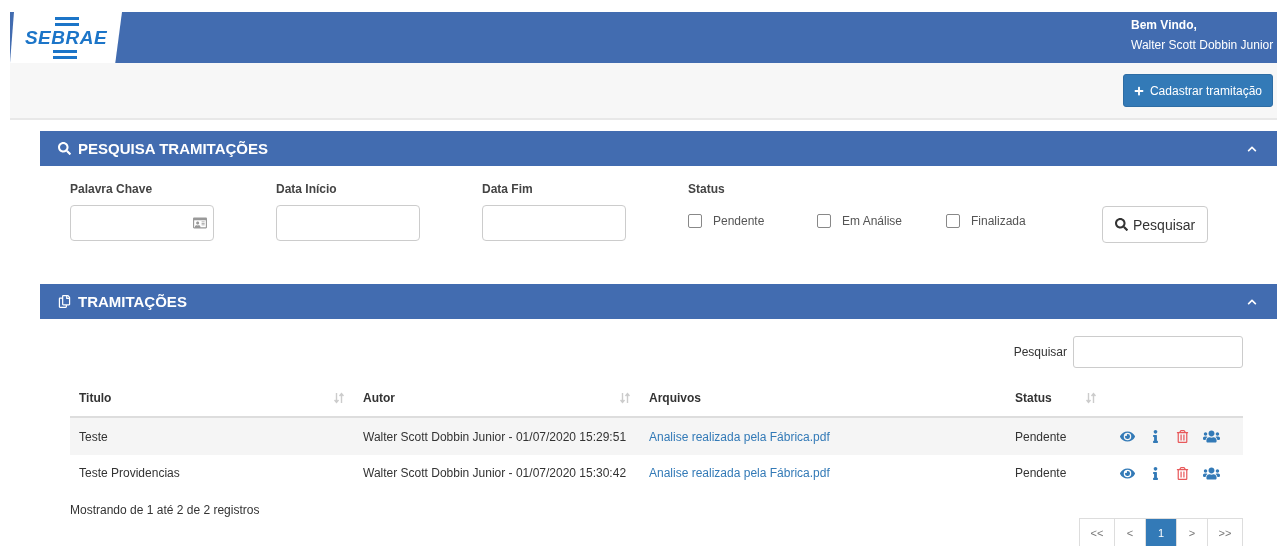 The width and height of the screenshot is (1277, 546). Describe the element at coordinates (1197, 90) in the screenshot. I see `add-button: Cadastrar tramitação` at that location.